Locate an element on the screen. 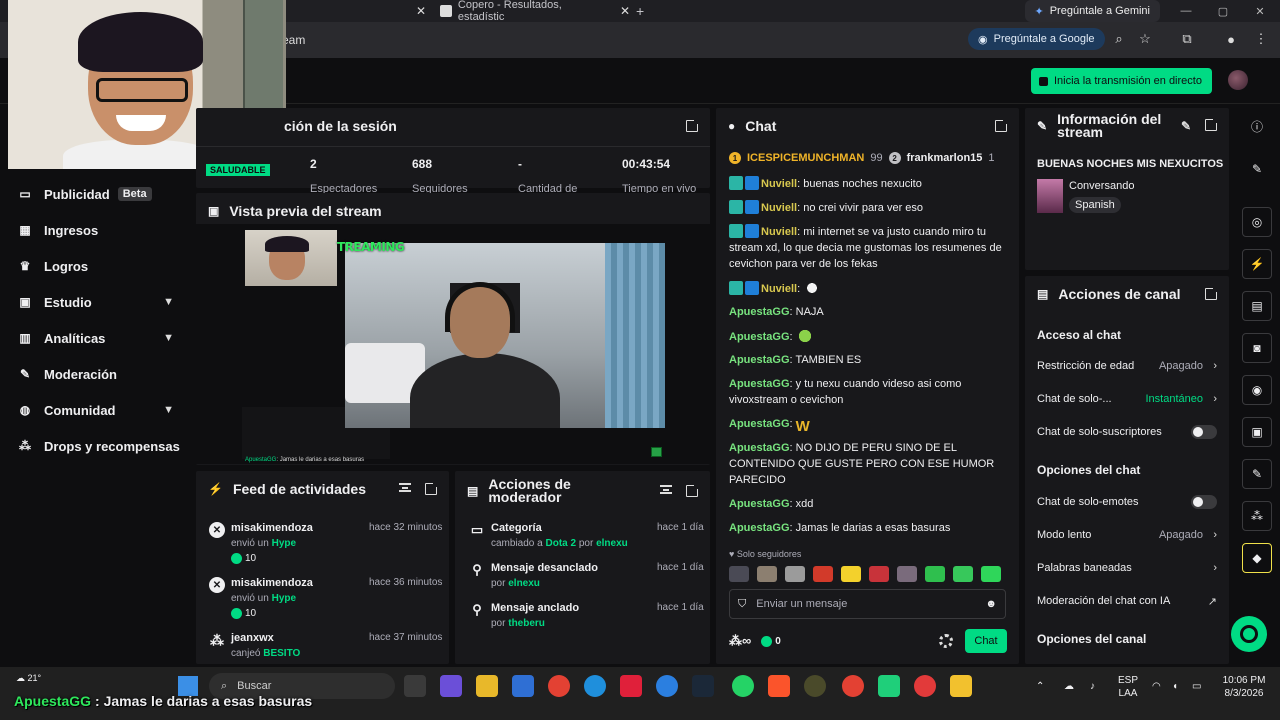 This screenshot has width=1280, height=720. maximize-icon: ▢ is located at coordinates (1223, 11).